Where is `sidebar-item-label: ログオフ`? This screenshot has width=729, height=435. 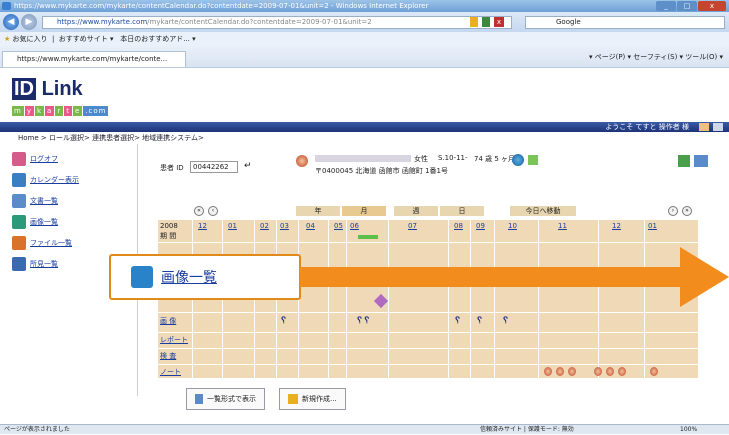 sidebar-item-label: ログオフ is located at coordinates (44, 159).